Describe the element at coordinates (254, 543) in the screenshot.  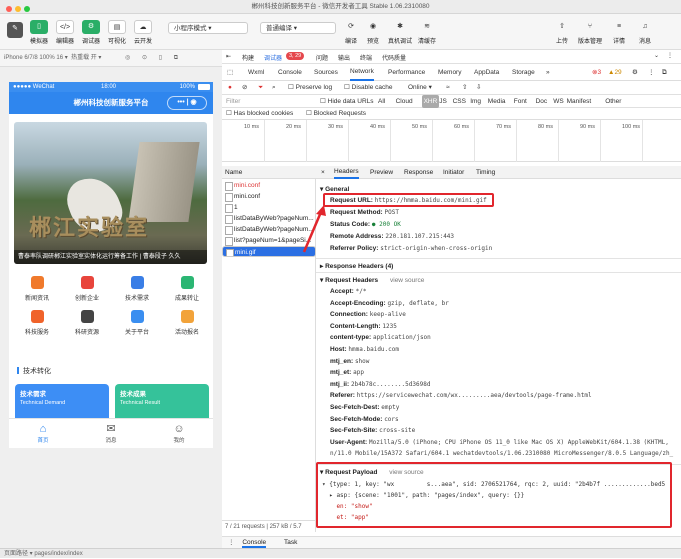
I see `drawer-tab-console: Console` at that location.